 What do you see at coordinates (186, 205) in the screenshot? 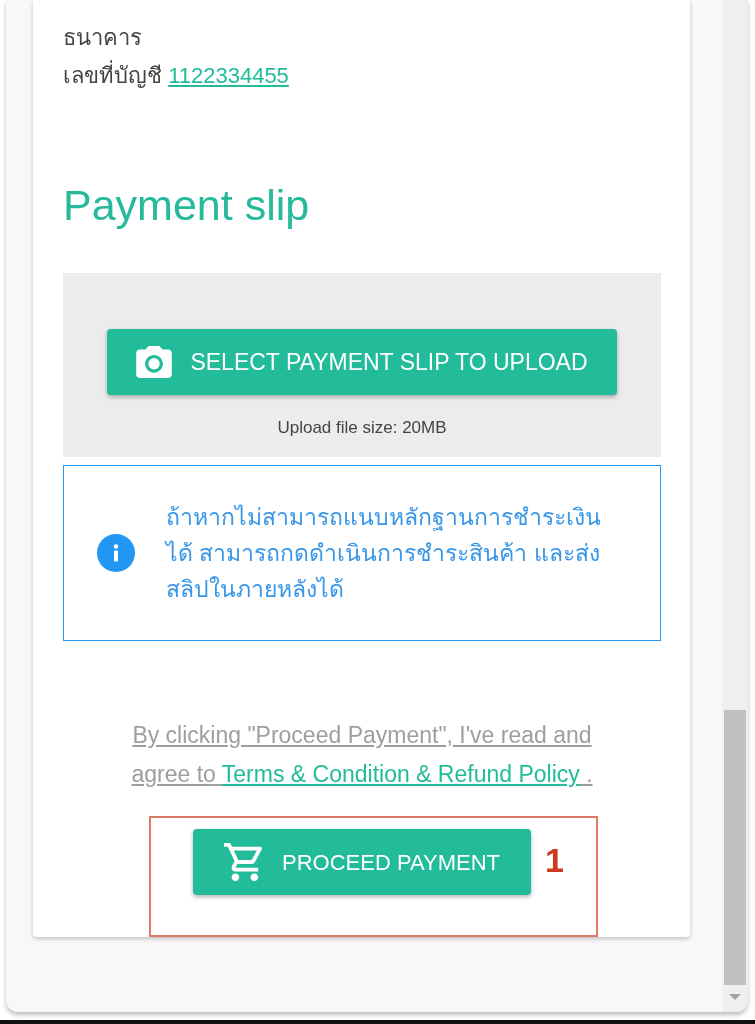
I see `payment-slip-heading: Payment slip` at bounding box center [186, 205].